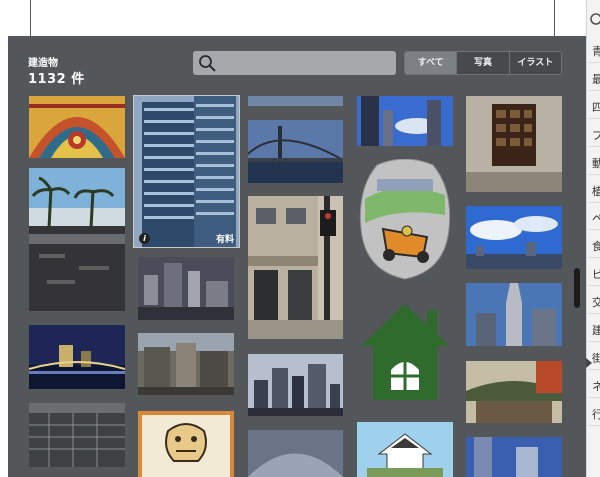  What do you see at coordinates (186, 171) in the screenshot?
I see `gallery-tile-skyscraper-selected: i 有料` at bounding box center [186, 171].